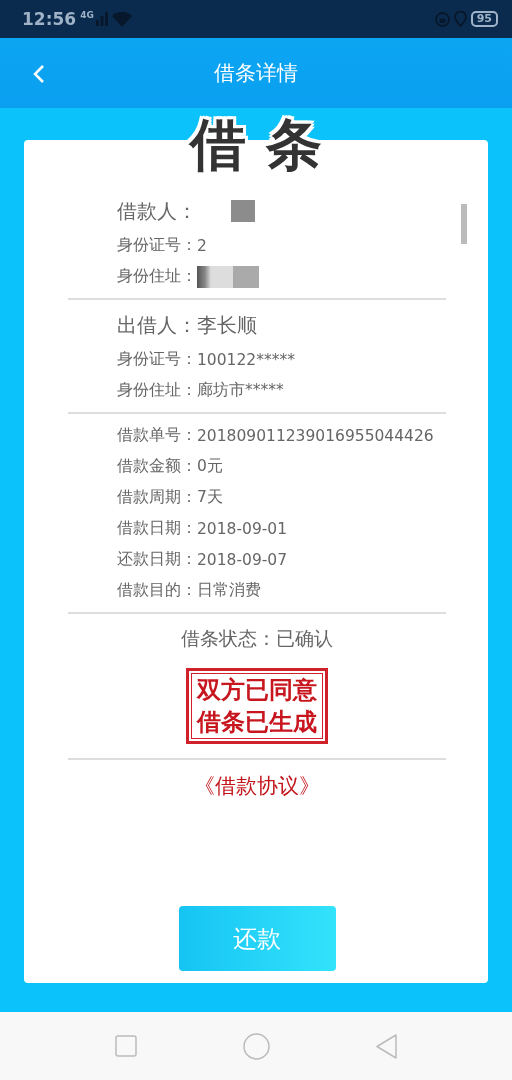 The height and width of the screenshot is (1080, 512). Describe the element at coordinates (442, 19) in the screenshot. I see `lock-icon` at that location.